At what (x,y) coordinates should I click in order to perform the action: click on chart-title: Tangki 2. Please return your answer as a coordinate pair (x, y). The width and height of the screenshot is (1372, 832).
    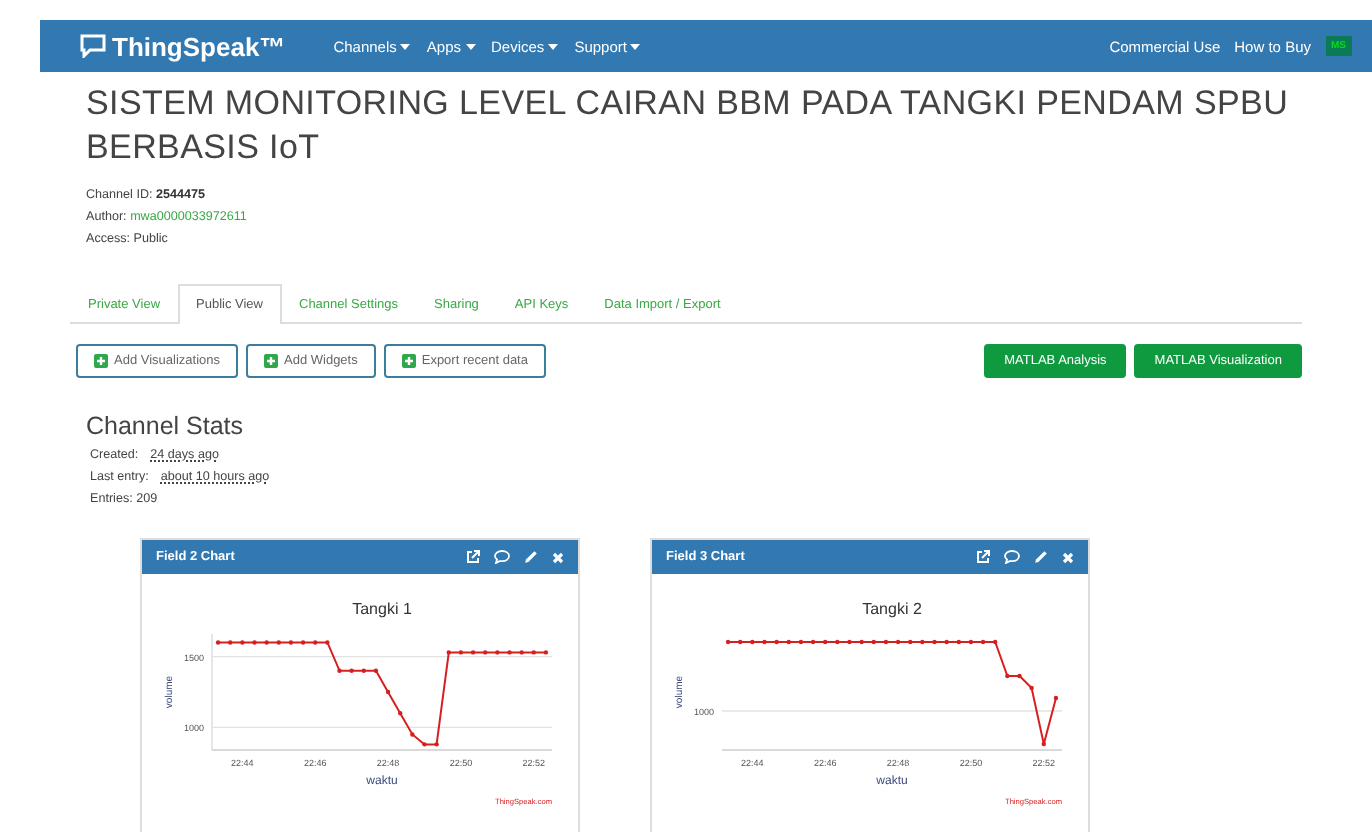
    Looking at the image, I should click on (892, 609).